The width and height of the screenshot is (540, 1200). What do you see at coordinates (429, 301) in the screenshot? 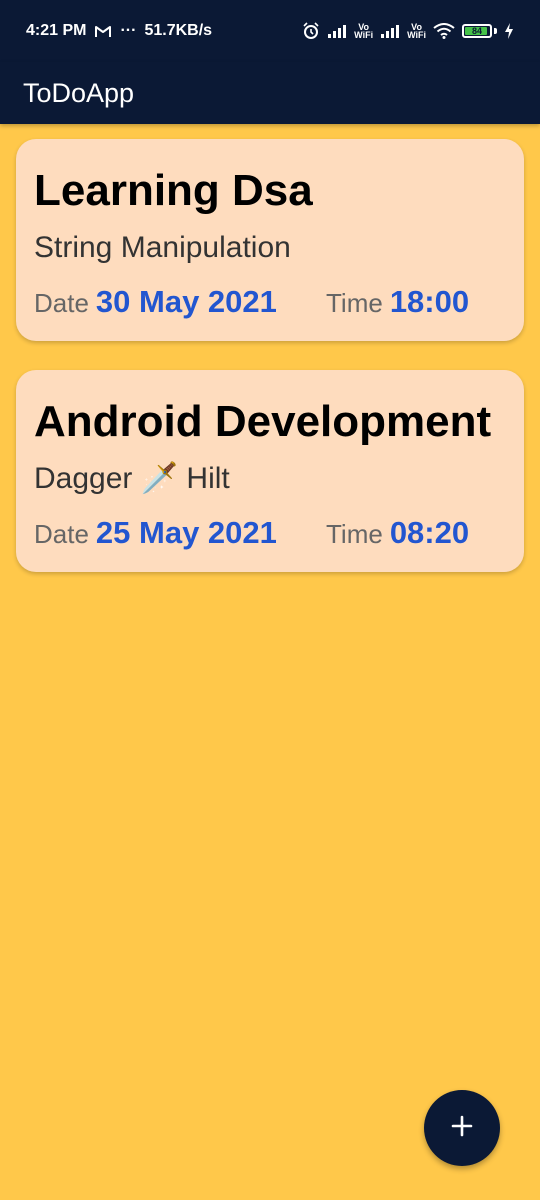
I see `task-time: 18:00` at bounding box center [429, 301].